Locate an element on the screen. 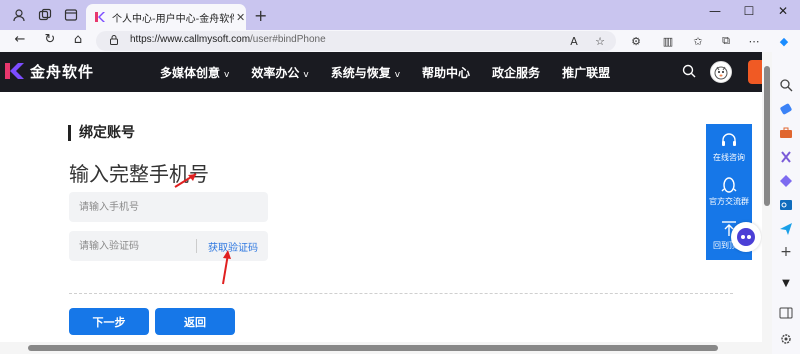 This screenshot has height=354, width=800. toolbox-icon is located at coordinates (786, 133).